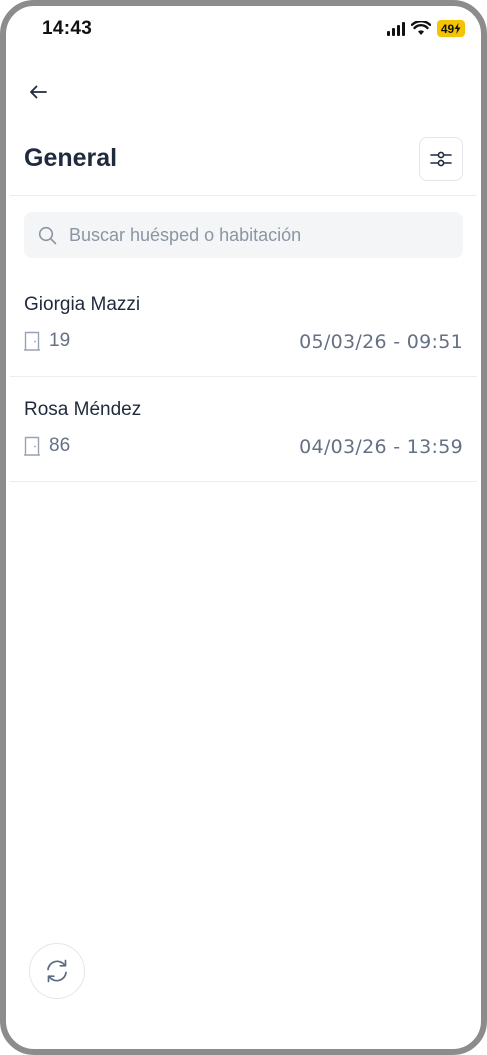 Image resolution: width=487 pixels, height=1055 pixels. I want to click on status-time: 14:43, so click(67, 28).